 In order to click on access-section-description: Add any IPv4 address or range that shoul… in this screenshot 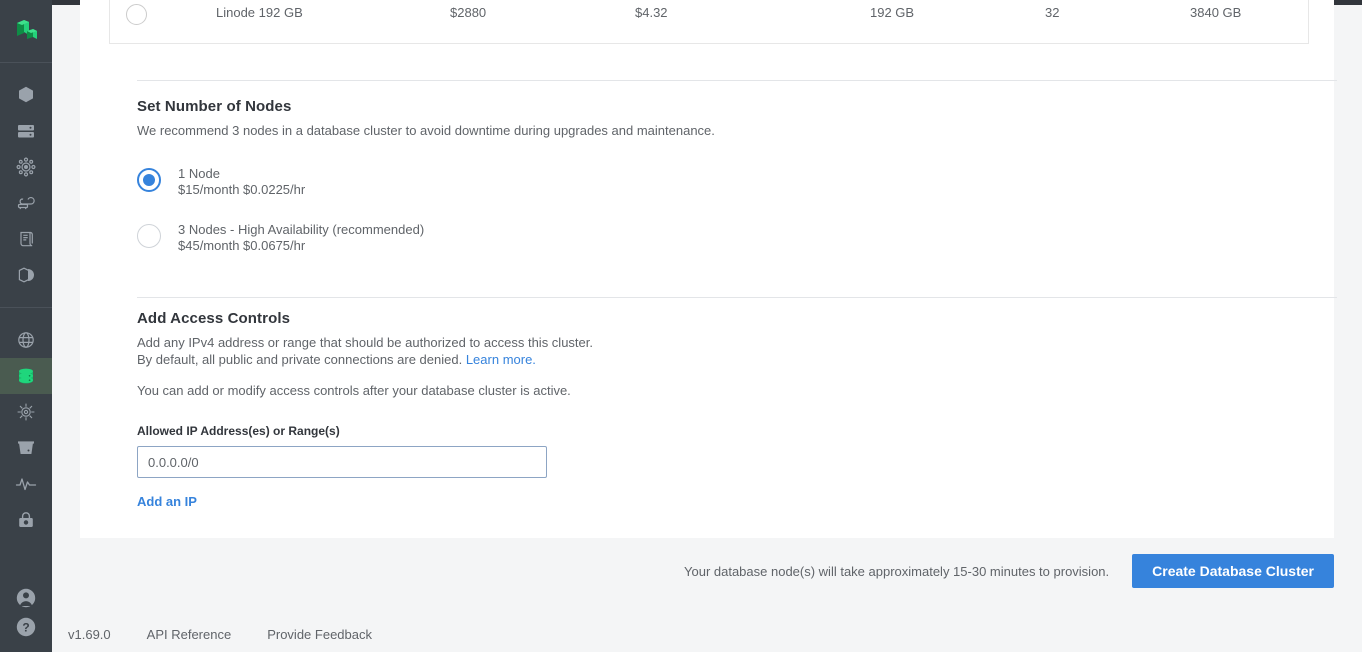, I will do `click(365, 351)`.